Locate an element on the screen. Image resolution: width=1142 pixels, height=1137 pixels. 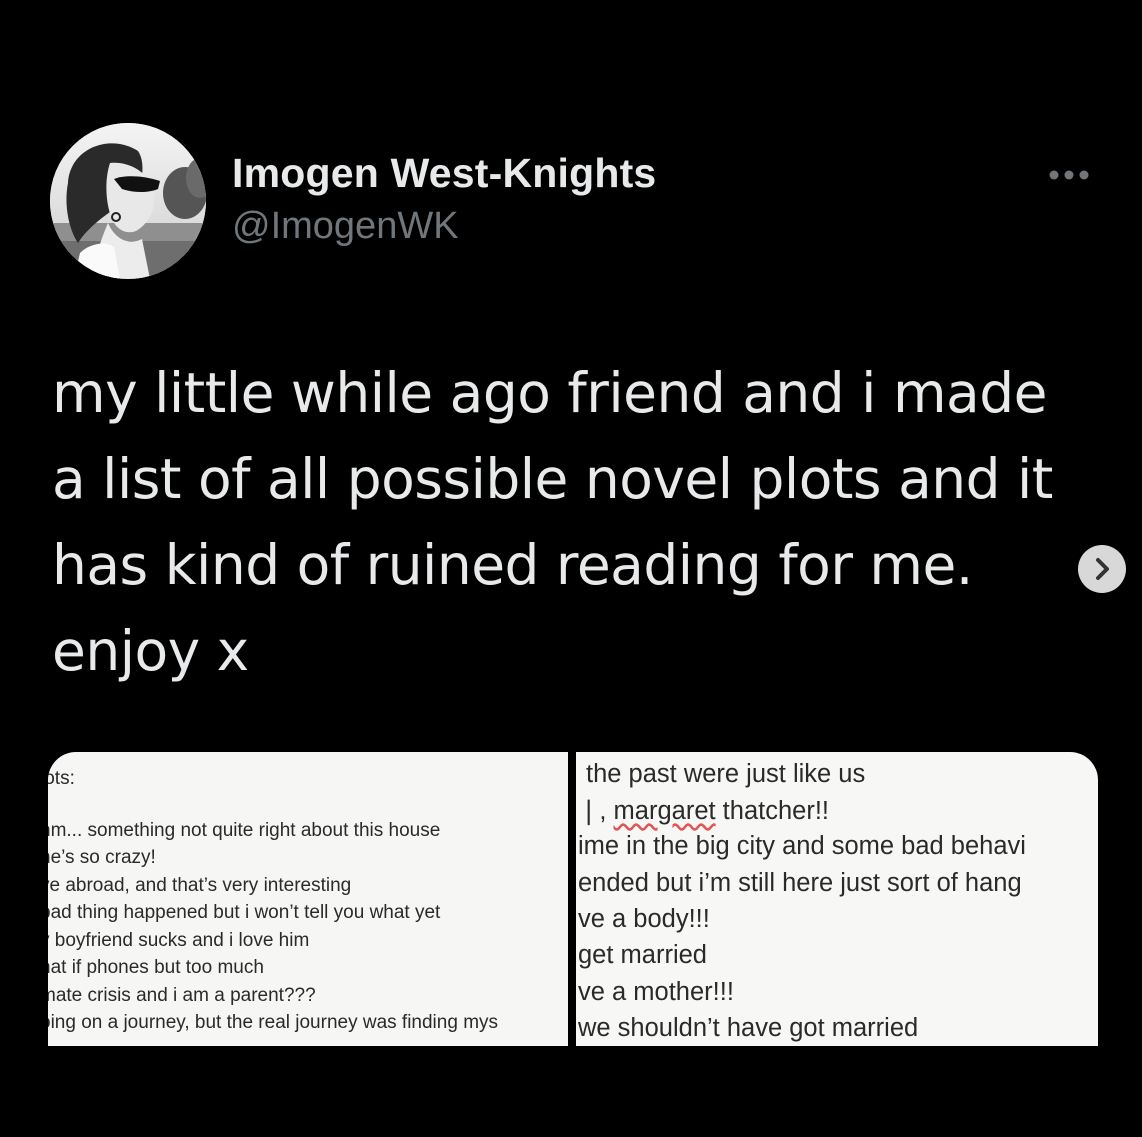
list-item: ime in the big city and some bad behavi is located at coordinates (802, 846).